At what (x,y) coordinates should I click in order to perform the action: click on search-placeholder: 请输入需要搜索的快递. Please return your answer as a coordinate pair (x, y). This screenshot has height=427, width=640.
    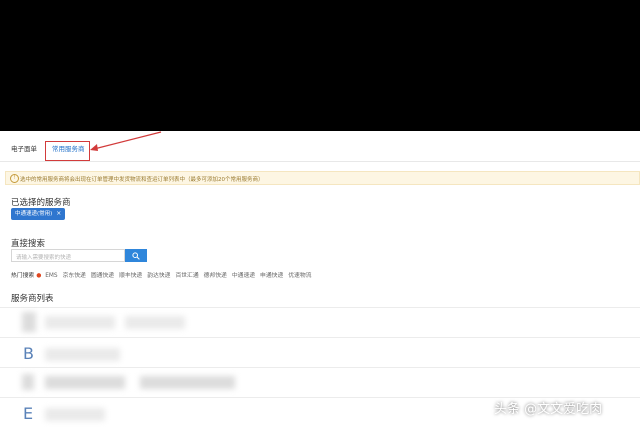
    Looking at the image, I should click on (44, 258).